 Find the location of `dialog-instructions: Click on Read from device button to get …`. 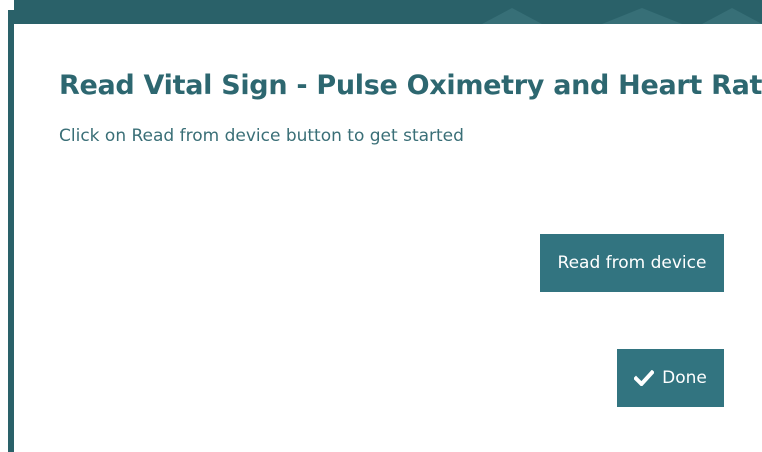

dialog-instructions: Click on Read from device button to get … is located at coordinates (261, 136).